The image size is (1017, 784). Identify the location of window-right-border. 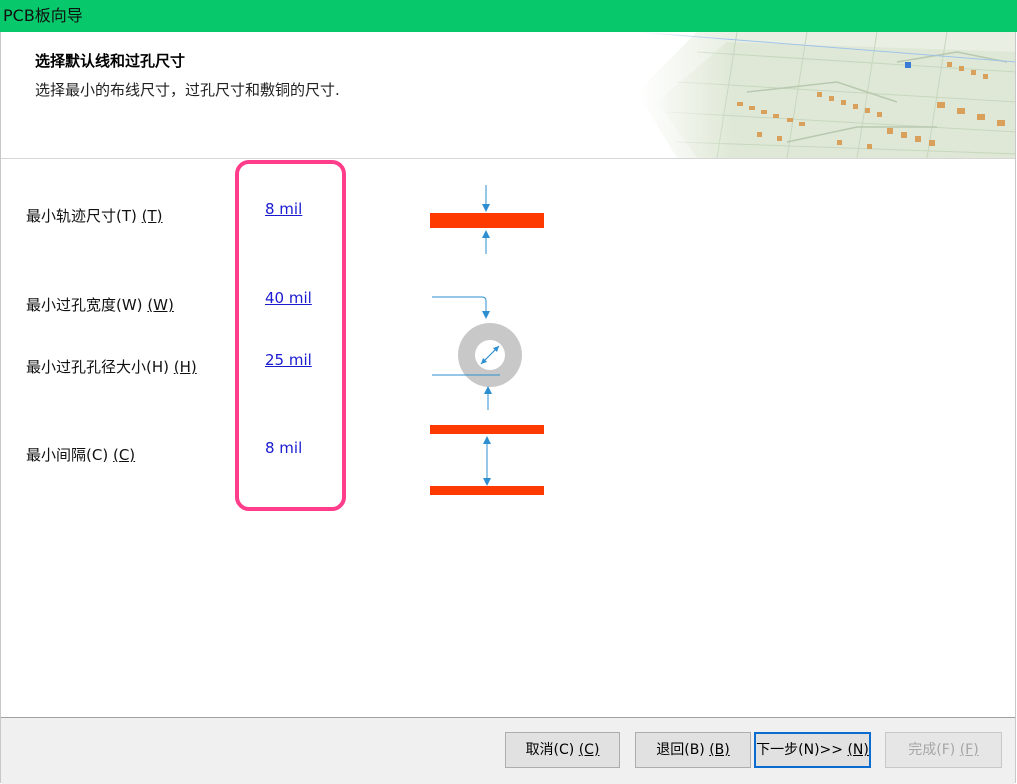
(1015, 407).